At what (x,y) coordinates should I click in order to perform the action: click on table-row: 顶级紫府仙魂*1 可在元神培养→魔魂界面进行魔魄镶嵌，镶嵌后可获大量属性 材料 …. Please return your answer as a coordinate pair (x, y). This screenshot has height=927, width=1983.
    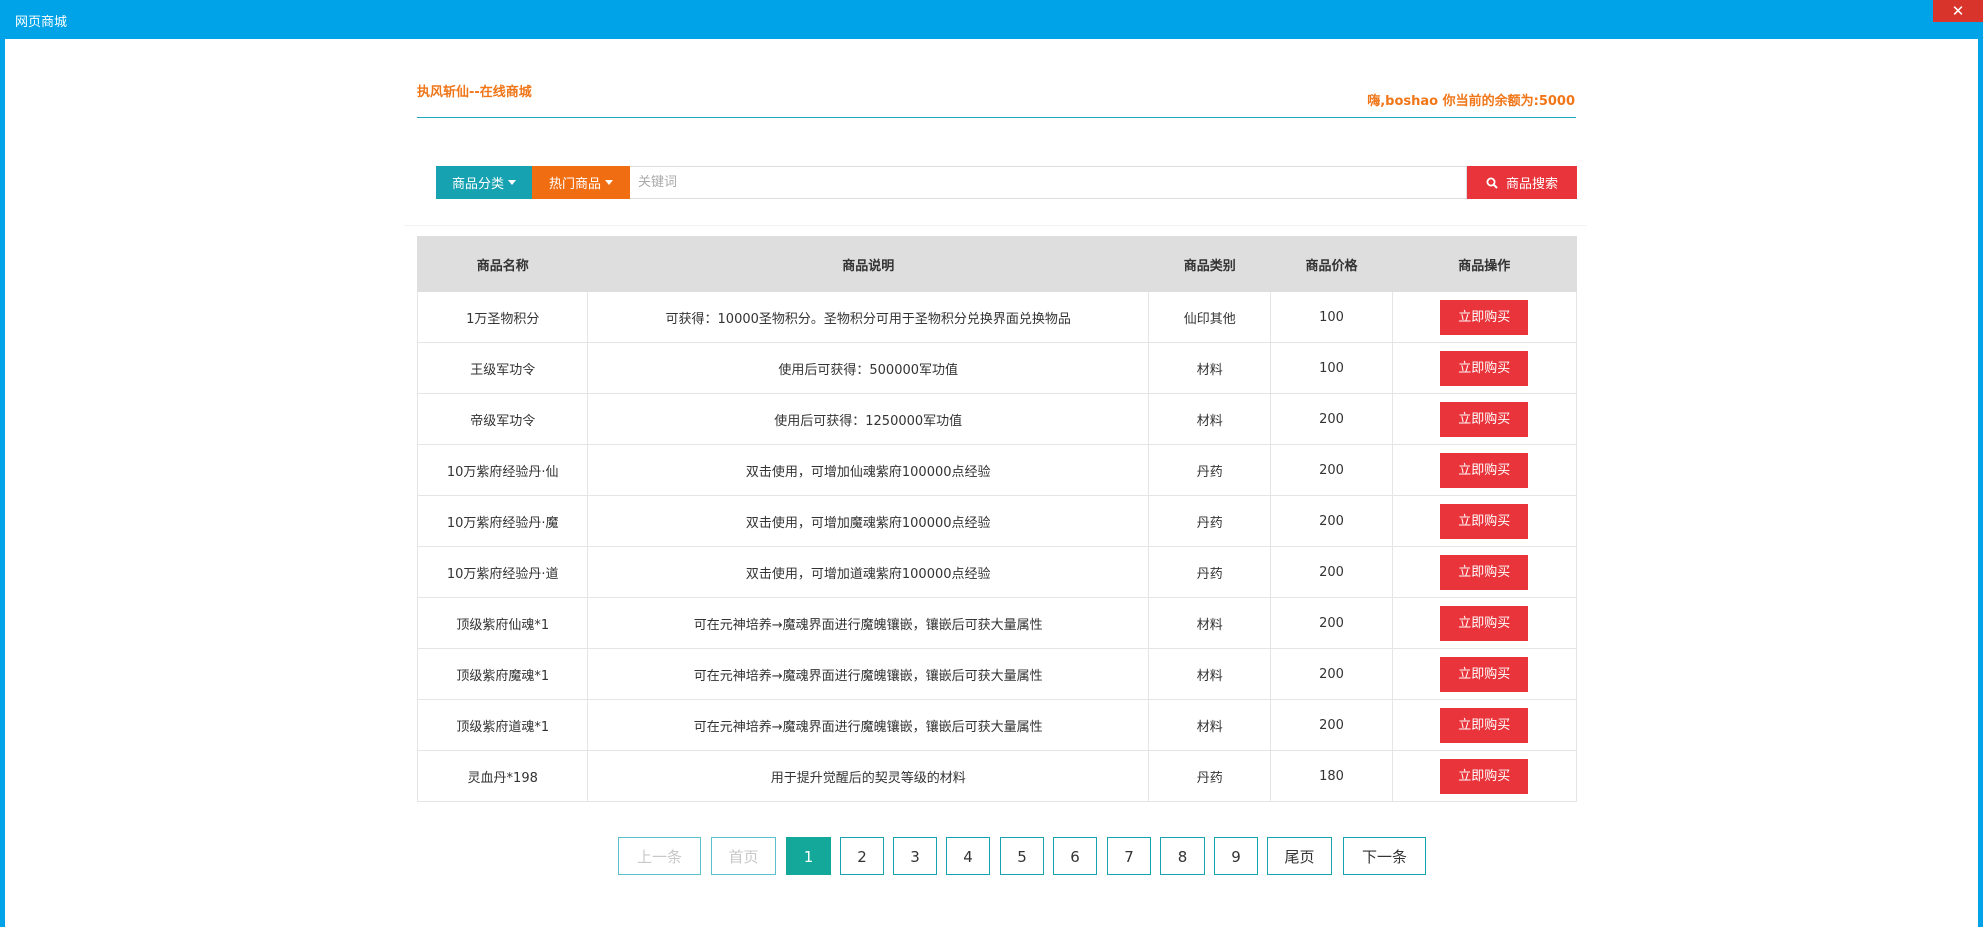
    Looking at the image, I should click on (997, 623).